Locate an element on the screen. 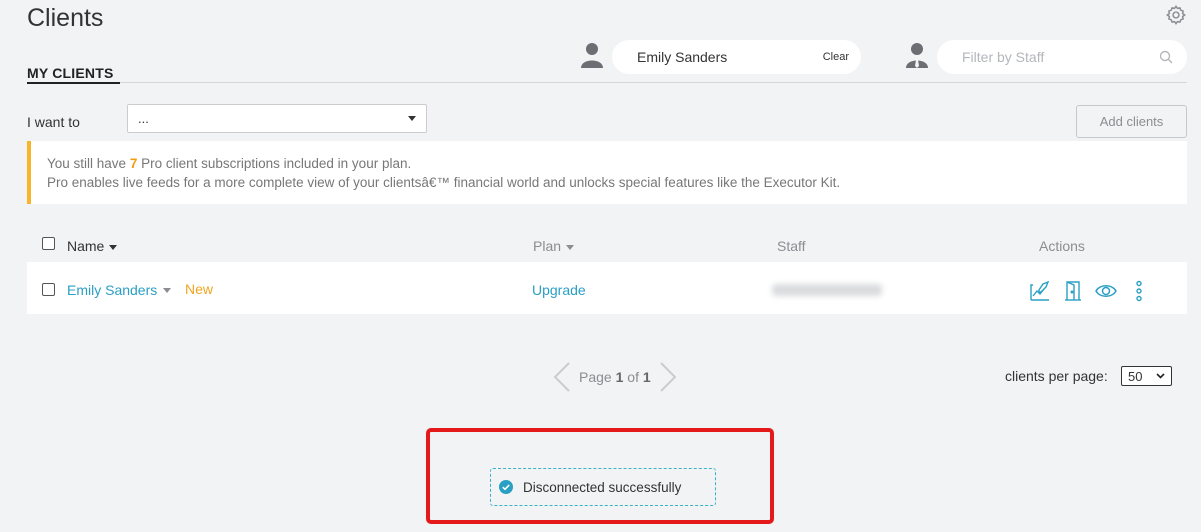 Image resolution: width=1201 pixels, height=532 pixels. column-header-plan: Plan is located at coordinates (554, 246).